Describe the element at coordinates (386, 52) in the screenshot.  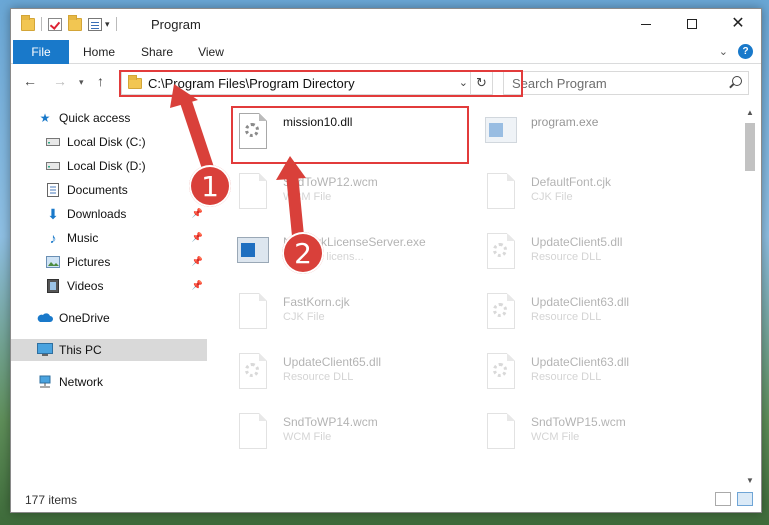
I see `ribbon-tabs: File Home Share View ⌄ ?` at that location.